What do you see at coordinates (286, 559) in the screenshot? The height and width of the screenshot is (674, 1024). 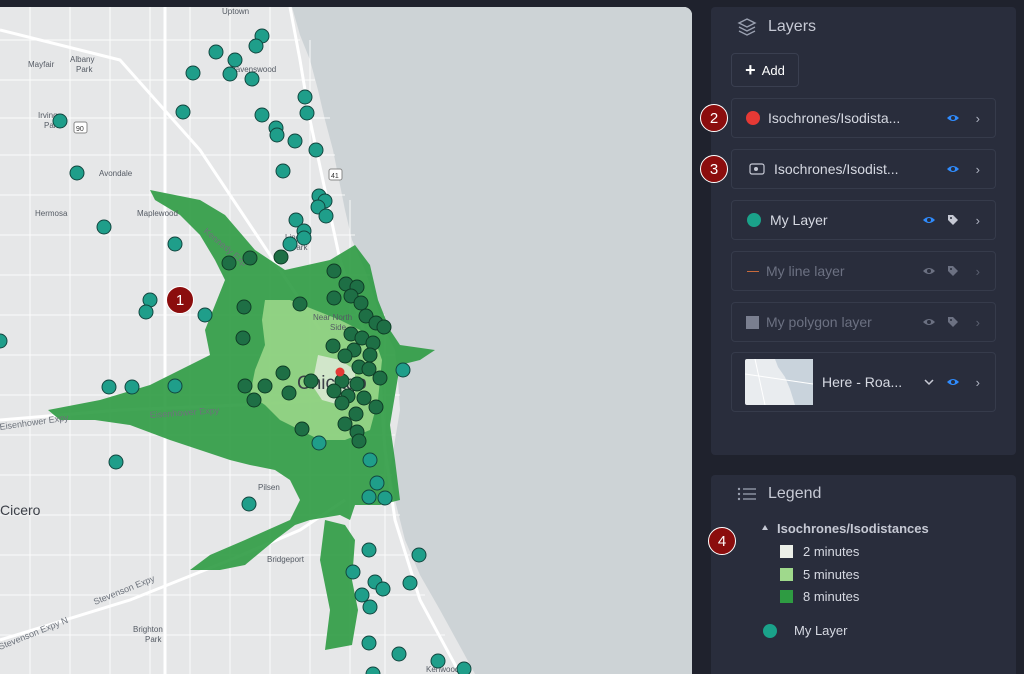 I see `place-label: Bridgeport` at bounding box center [286, 559].